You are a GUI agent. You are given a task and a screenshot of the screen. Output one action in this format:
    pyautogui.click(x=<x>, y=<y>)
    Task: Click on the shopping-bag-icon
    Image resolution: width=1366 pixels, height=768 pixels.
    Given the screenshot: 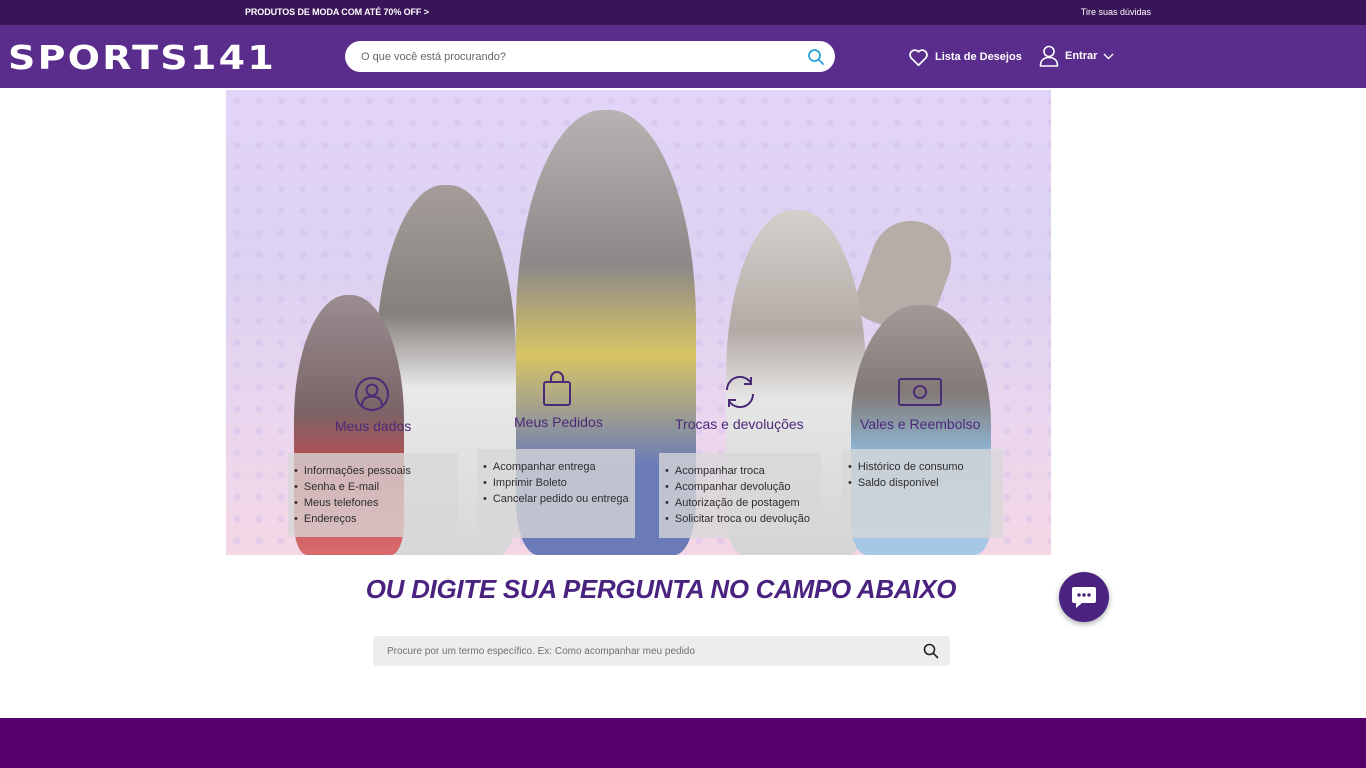 What is the action you would take?
    pyautogui.click(x=557, y=389)
    